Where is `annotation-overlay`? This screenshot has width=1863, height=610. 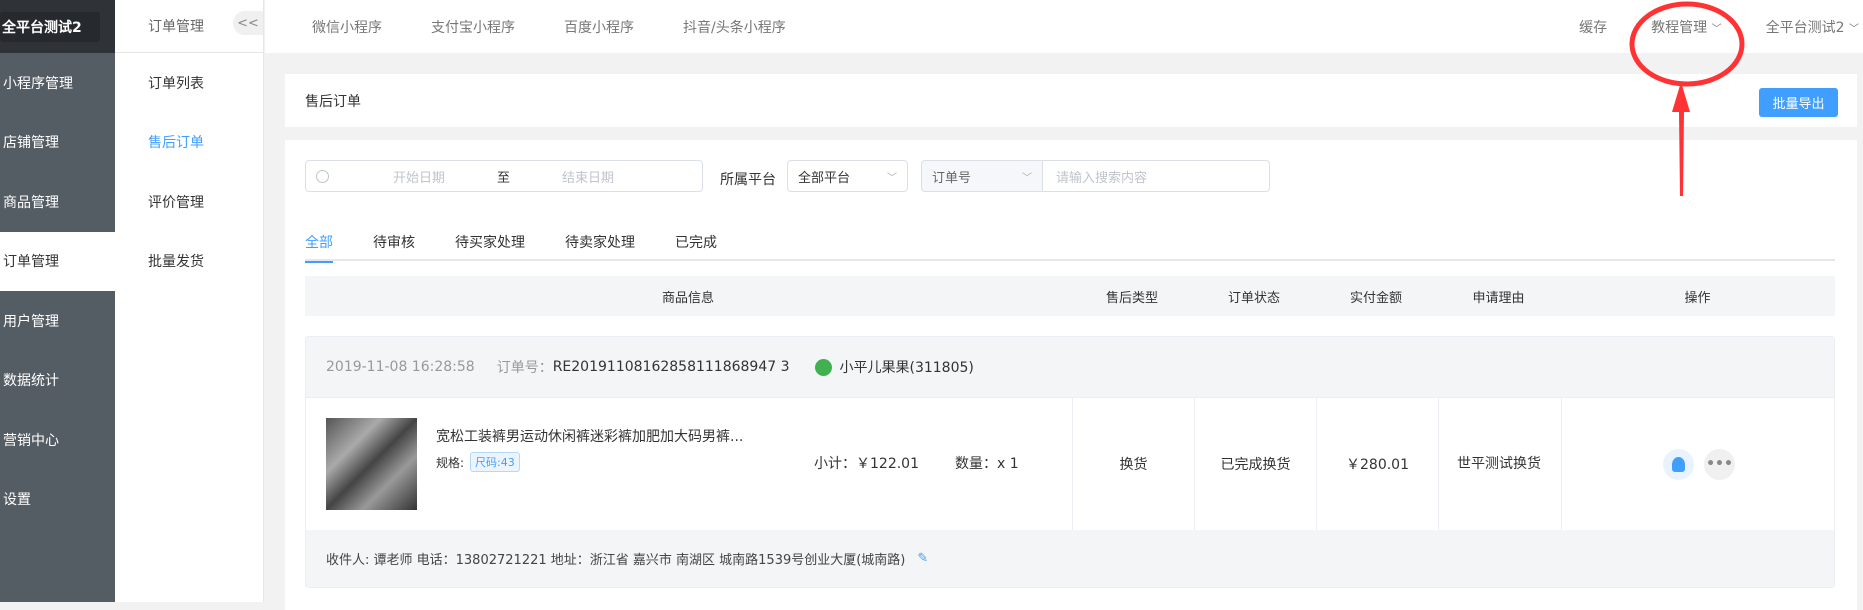
annotation-overlay is located at coordinates (1687, 98).